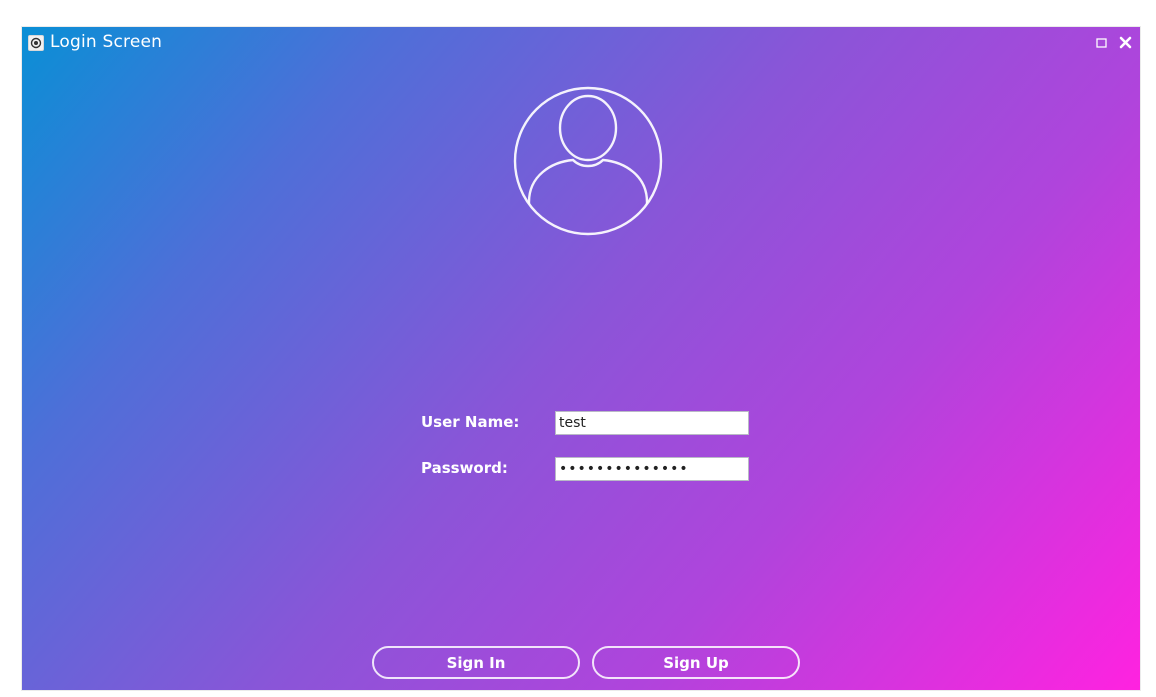 This screenshot has height=697, width=1156. I want to click on maximize-button, so click(1102, 43).